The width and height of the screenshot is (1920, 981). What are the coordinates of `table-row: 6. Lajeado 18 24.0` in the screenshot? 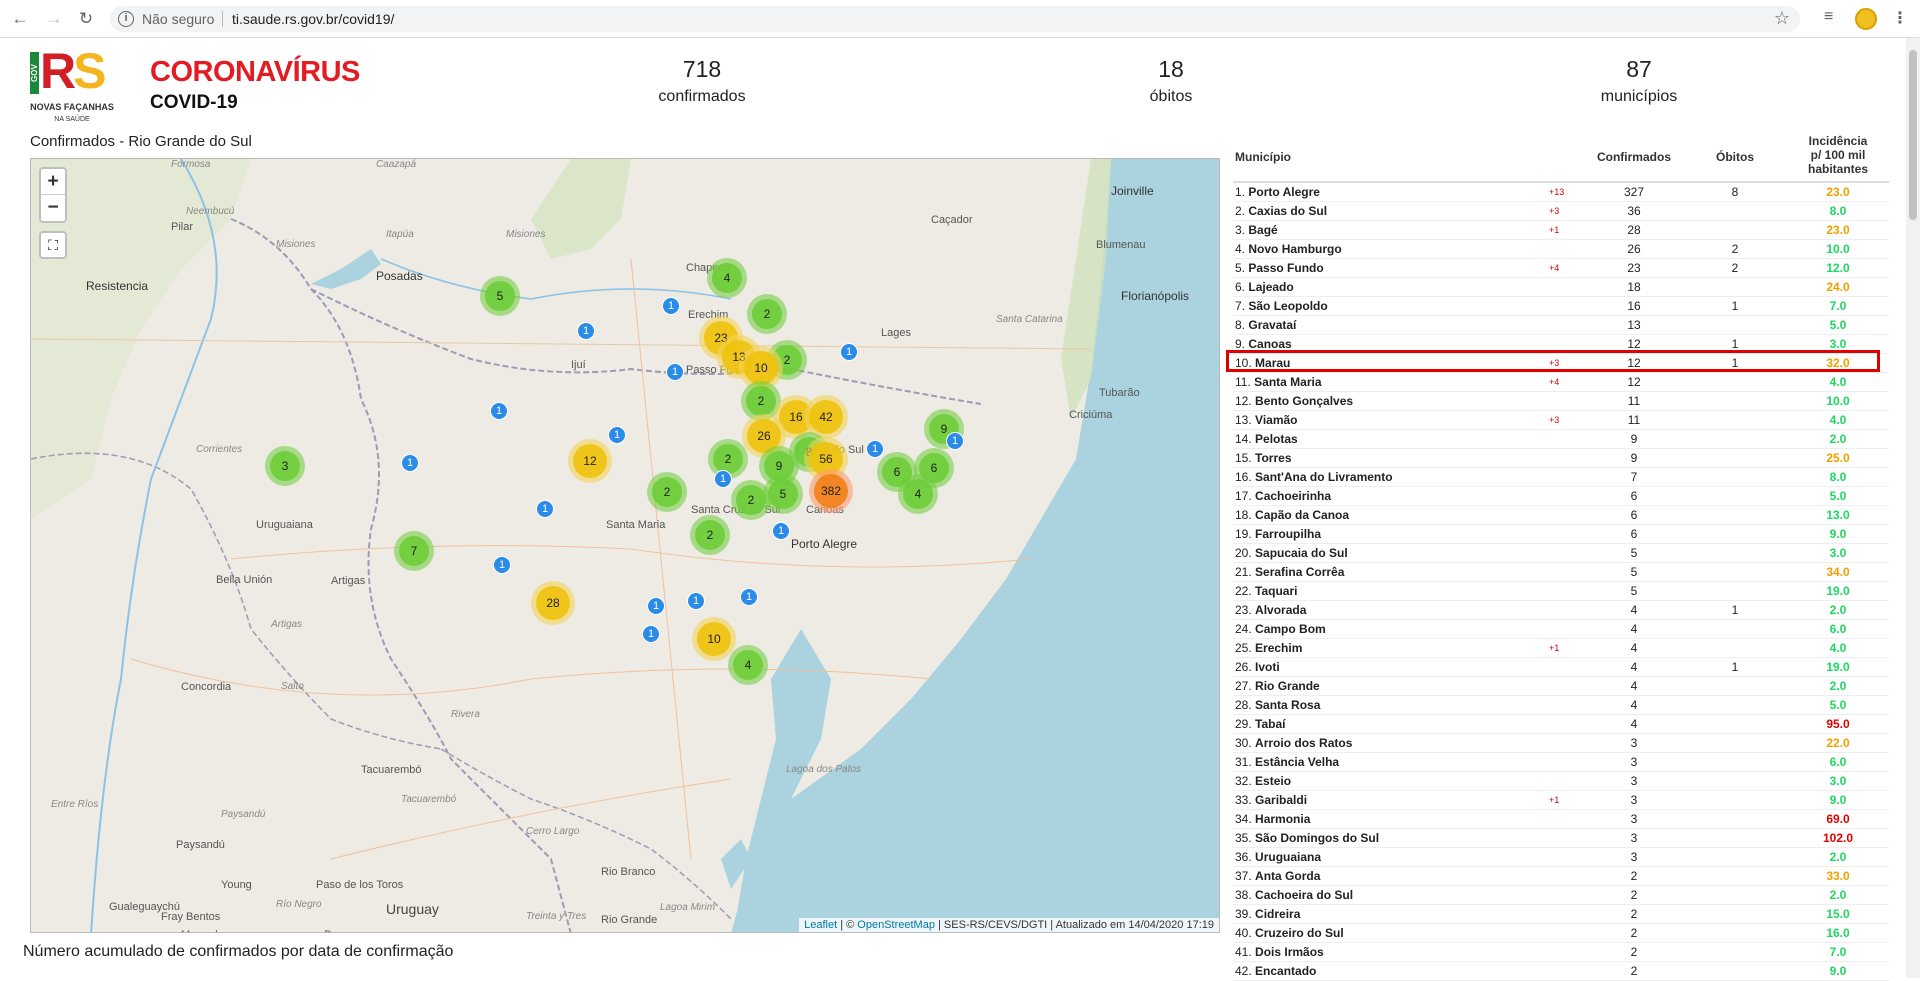 It's located at (1561, 287).